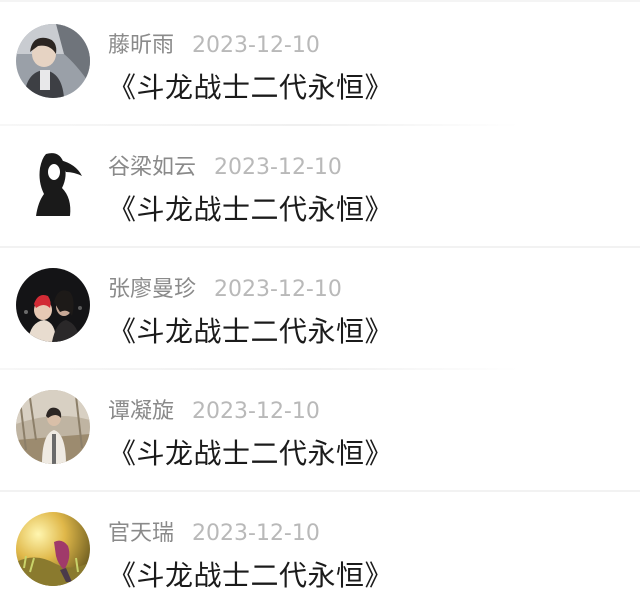 Image resolution: width=640 pixels, height=615 pixels. I want to click on username: 官天瑞, so click(141, 533).